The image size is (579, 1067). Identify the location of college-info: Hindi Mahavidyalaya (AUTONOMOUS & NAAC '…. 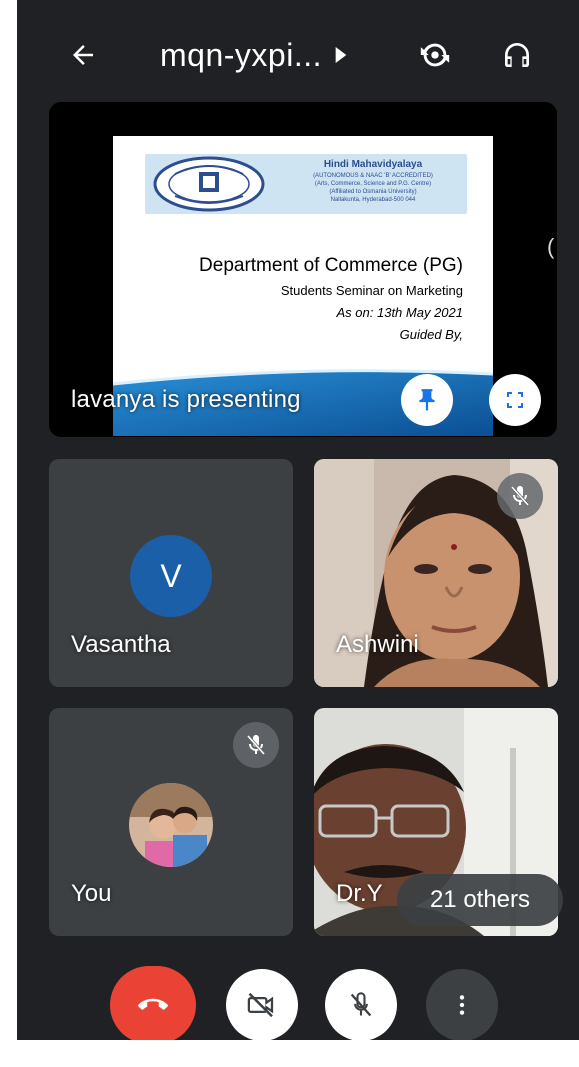
(373, 181).